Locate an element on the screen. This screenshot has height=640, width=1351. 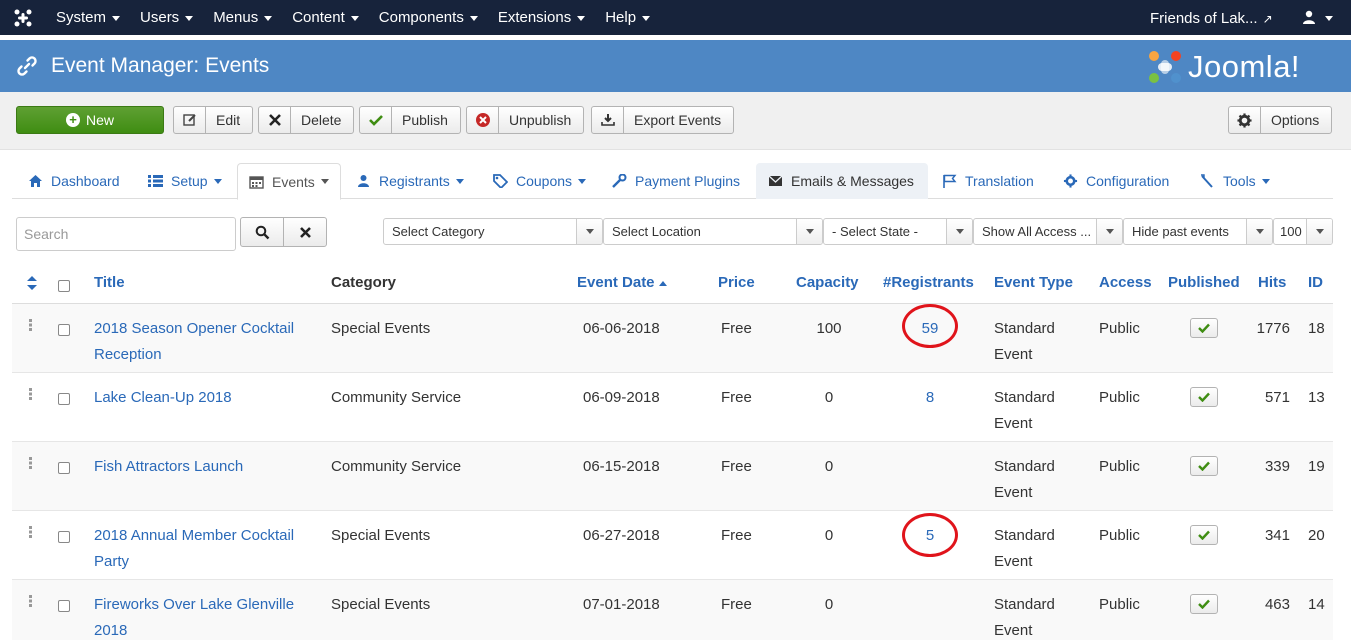
event-title-link: Fish Attractors Launch is located at coordinates (209, 467).